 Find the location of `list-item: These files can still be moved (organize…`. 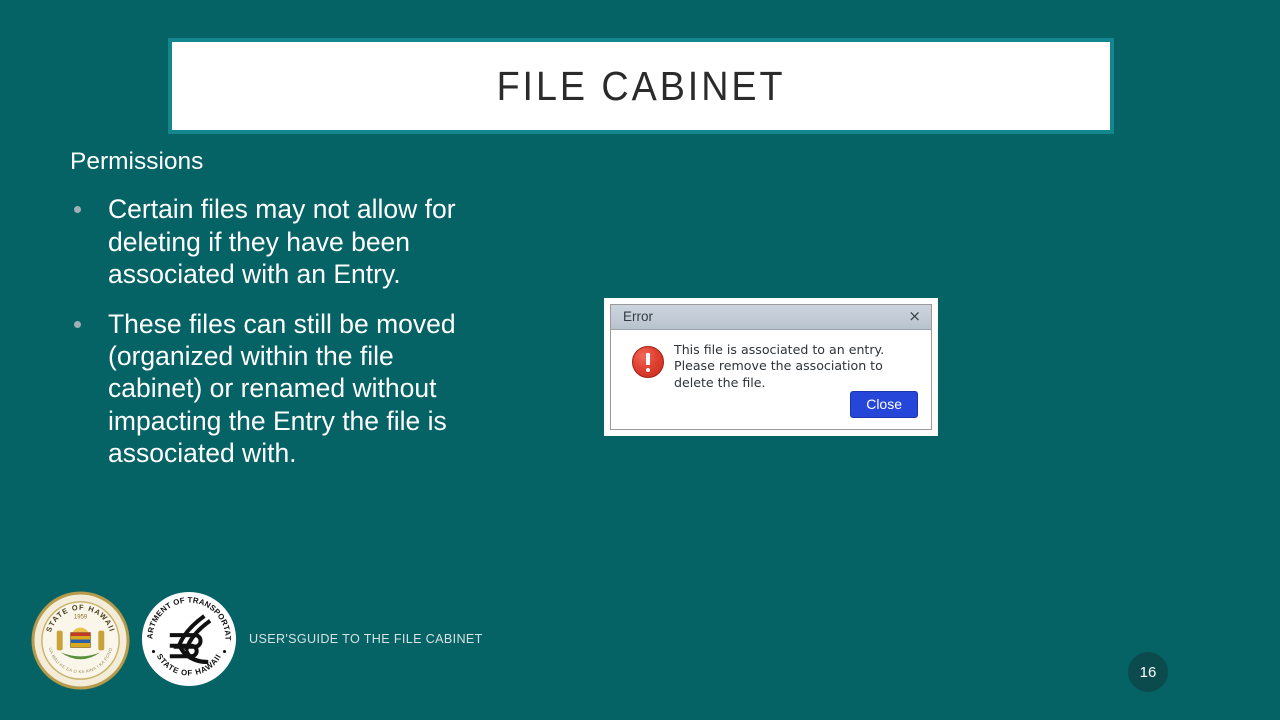

list-item: These files can still be moved (organize… is located at coordinates (270, 388).